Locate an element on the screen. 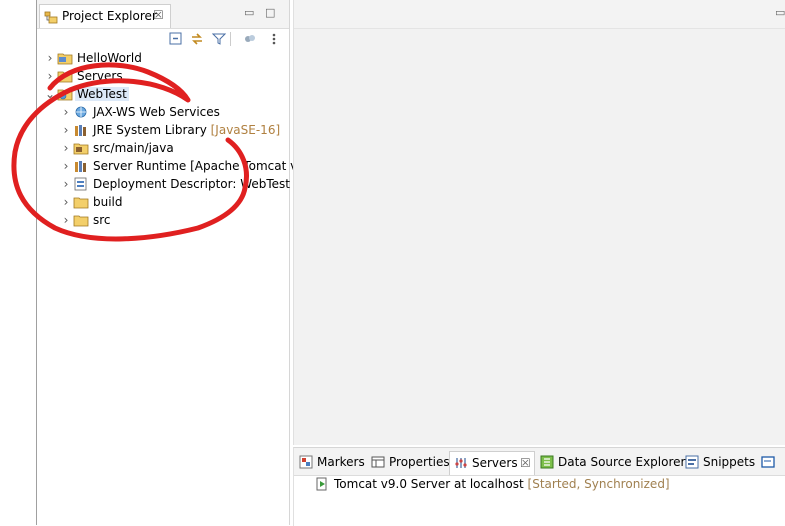 This screenshot has width=785, height=526. tab-servers: Servers ☒ is located at coordinates (492, 463).